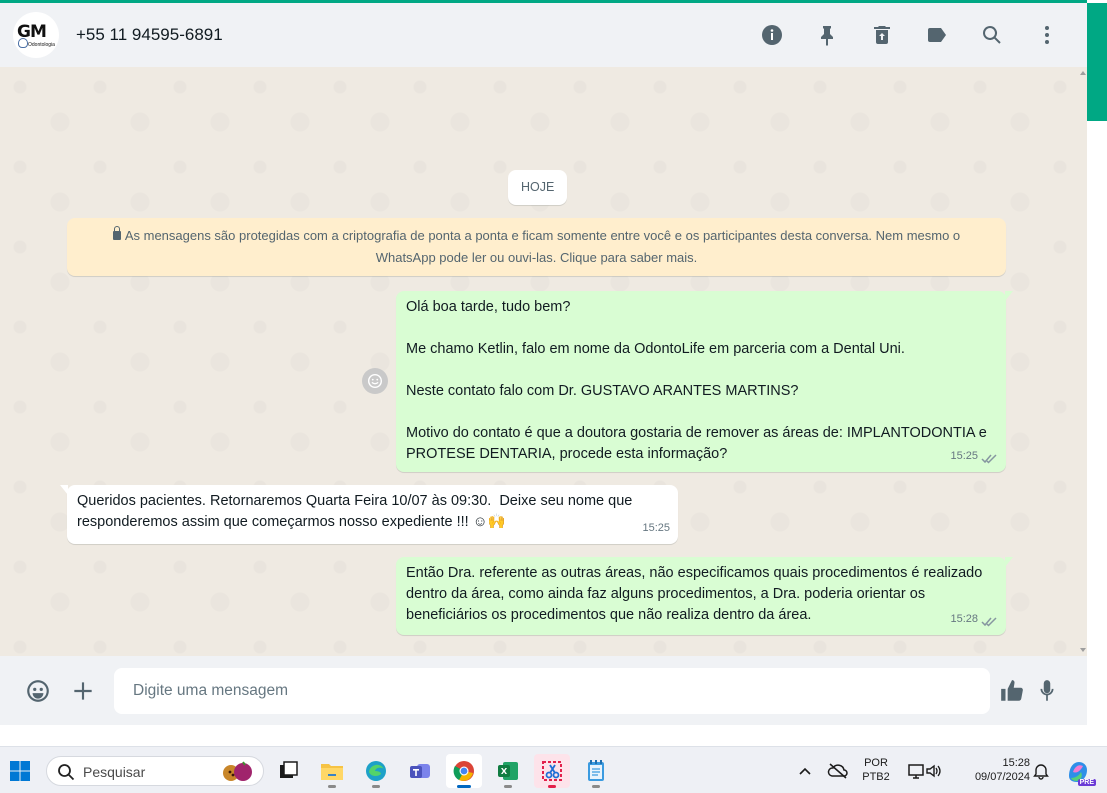 This screenshot has height=793, width=1107. I want to click on taskbar-excel, so click(508, 771).